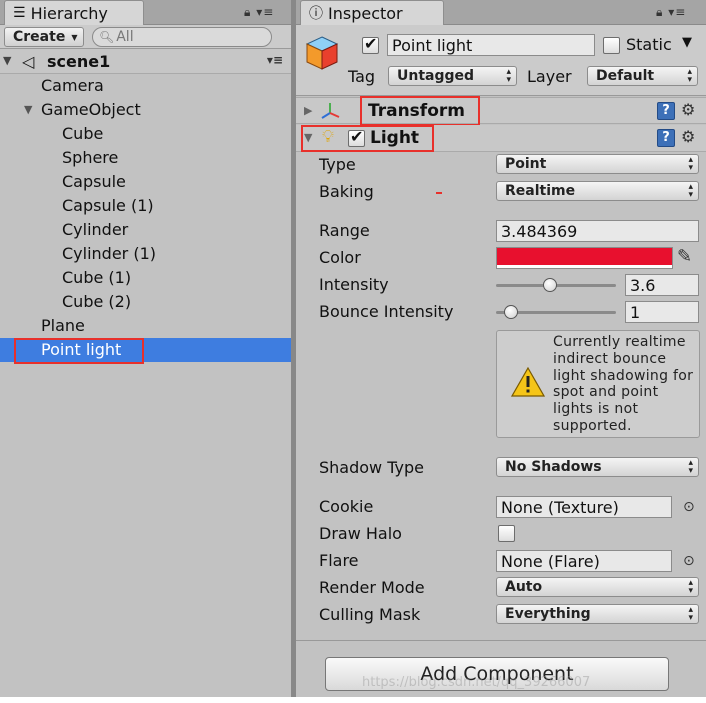  What do you see at coordinates (611, 45) in the screenshot?
I see `static-checkbox` at bounding box center [611, 45].